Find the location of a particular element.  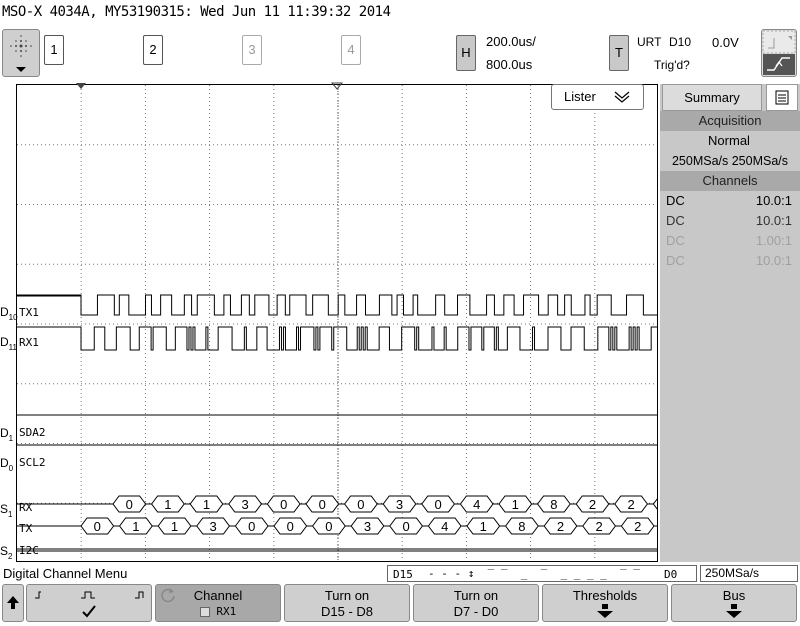

turn-on-d7-d0-softkey: Turn on D7 - D0 is located at coordinates (476, 603).